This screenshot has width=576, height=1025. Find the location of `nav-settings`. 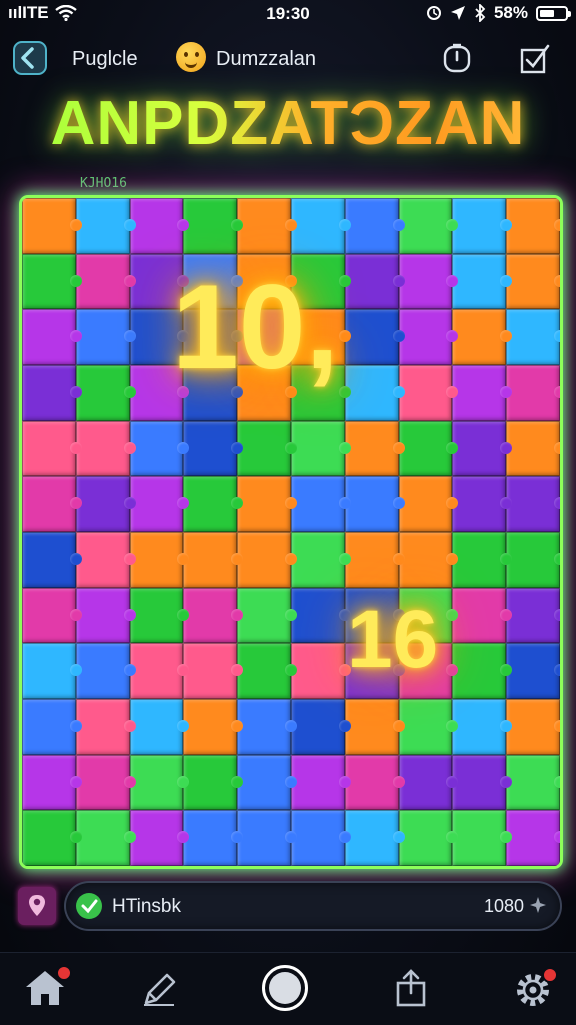

nav-settings is located at coordinates (533, 988).